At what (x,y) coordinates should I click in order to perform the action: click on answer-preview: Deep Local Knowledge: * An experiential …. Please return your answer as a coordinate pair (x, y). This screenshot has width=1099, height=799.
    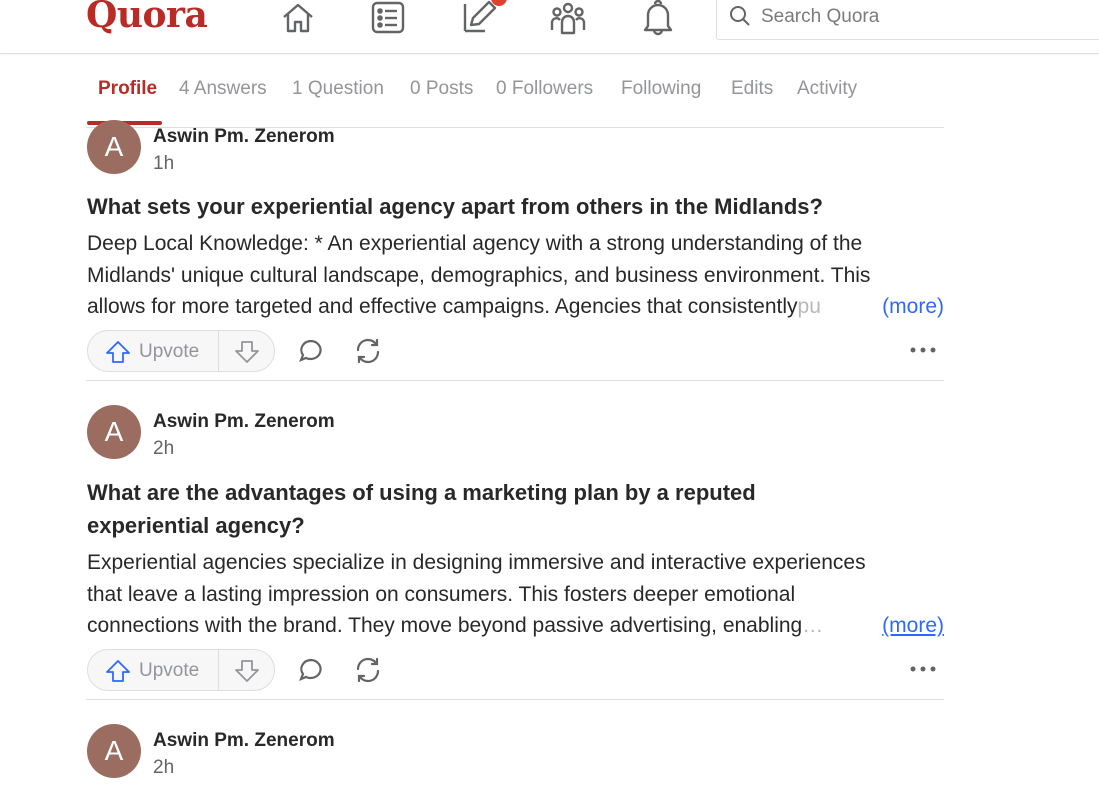
    Looking at the image, I should click on (515, 275).